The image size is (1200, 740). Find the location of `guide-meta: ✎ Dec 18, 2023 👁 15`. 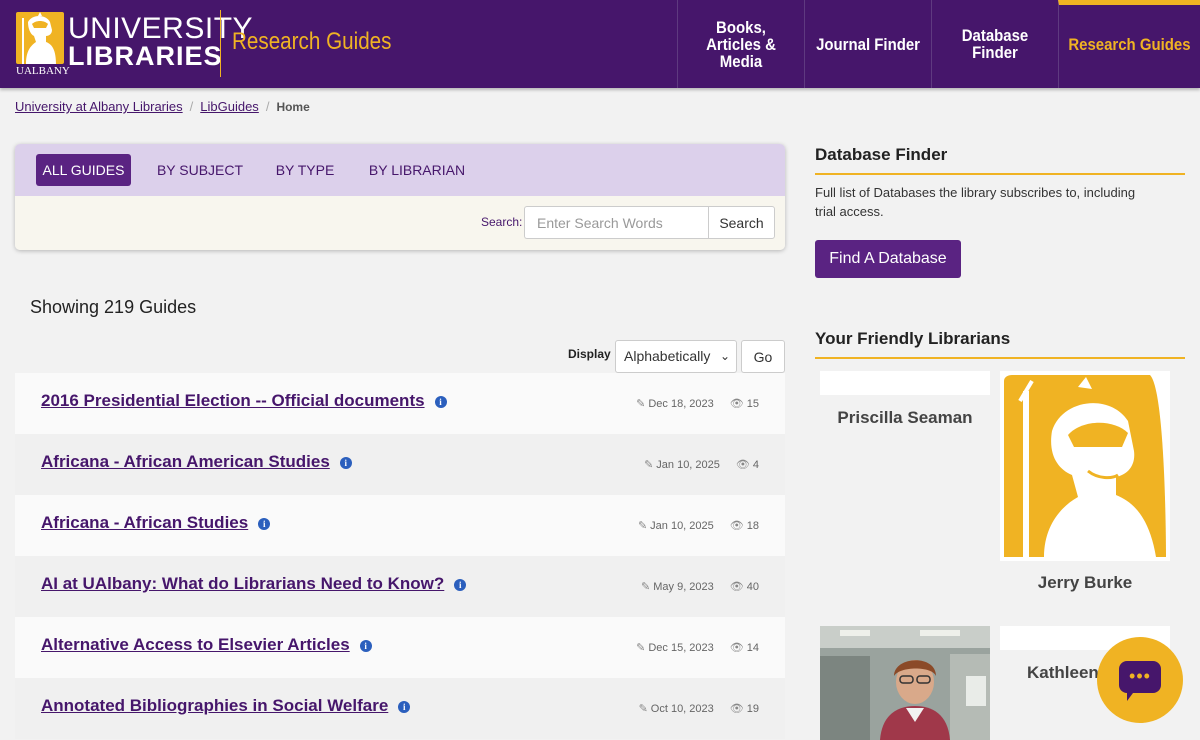

guide-meta: ✎ Dec 18, 2023 👁 15 is located at coordinates (697, 403).